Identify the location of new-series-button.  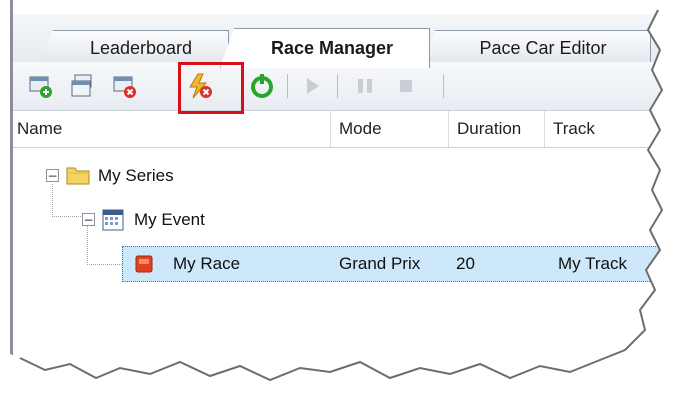
(40, 86).